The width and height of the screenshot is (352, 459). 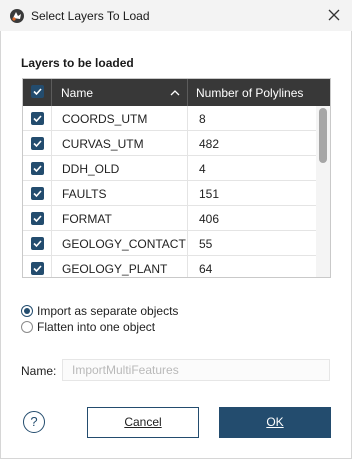 What do you see at coordinates (108, 311) in the screenshot?
I see `option-label: Import as separate objects` at bounding box center [108, 311].